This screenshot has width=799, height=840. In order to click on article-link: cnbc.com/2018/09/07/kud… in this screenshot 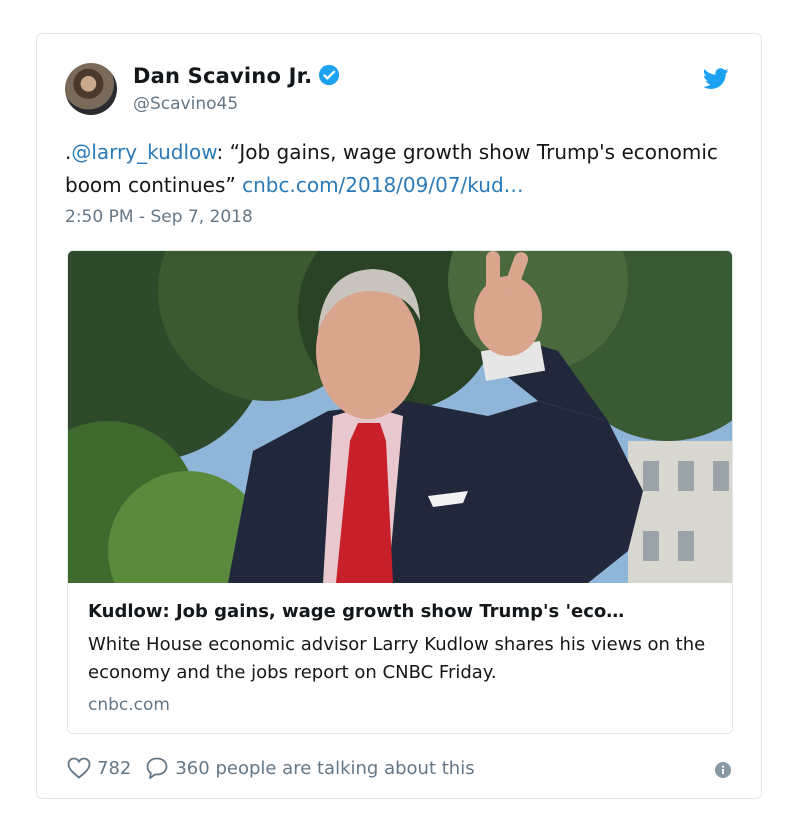, I will do `click(383, 185)`.